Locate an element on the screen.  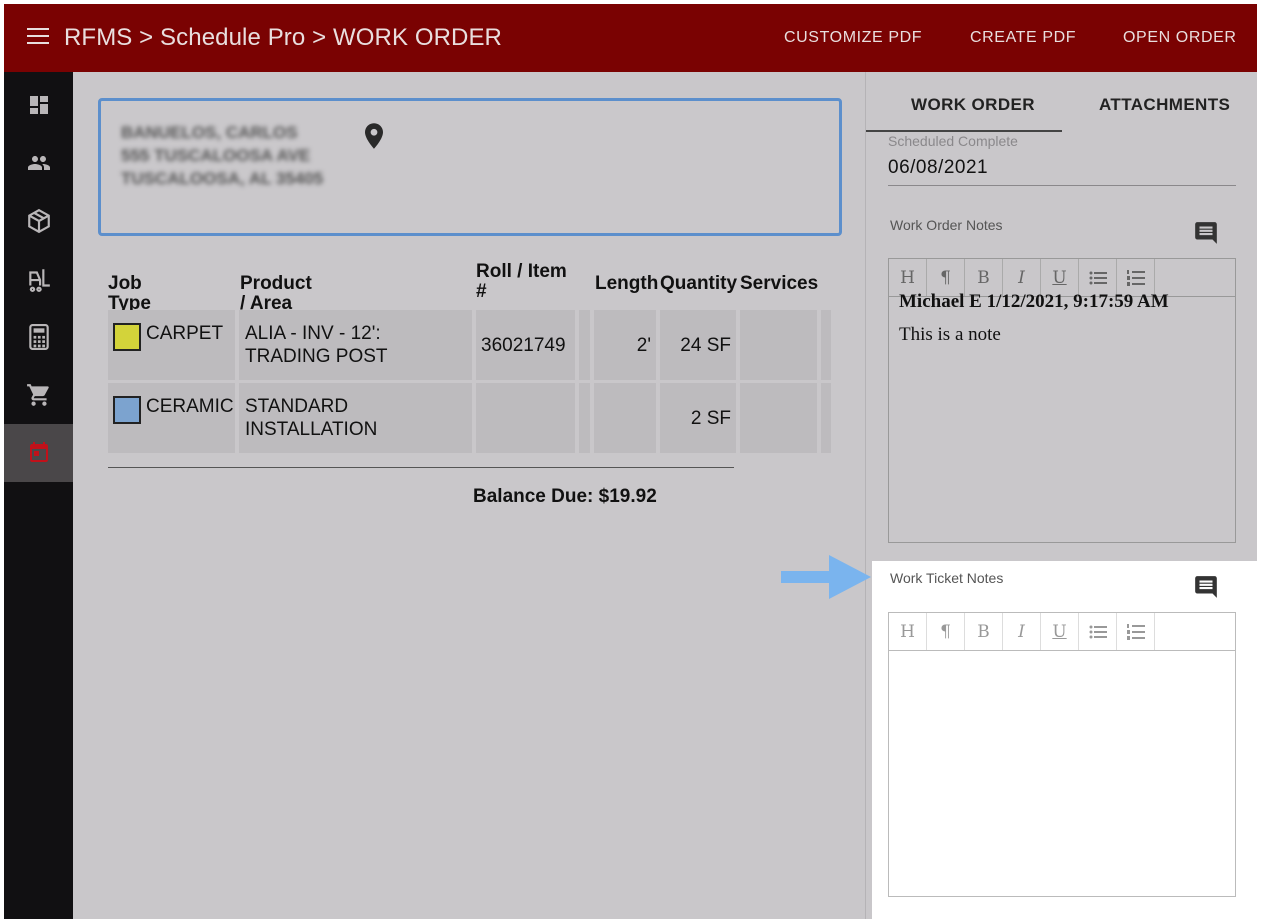
paragraph-button: ¶ is located at coordinates (946, 631).